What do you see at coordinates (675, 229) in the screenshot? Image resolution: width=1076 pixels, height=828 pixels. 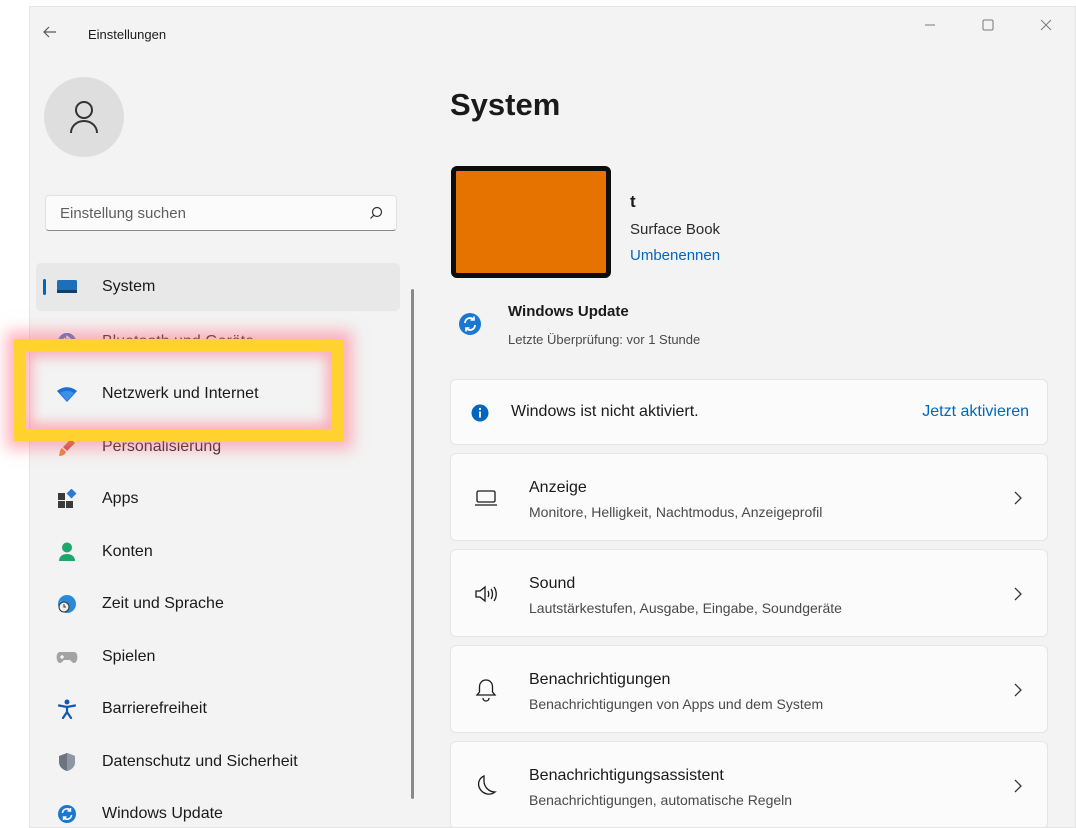 I see `device-model: Surface Book` at bounding box center [675, 229].